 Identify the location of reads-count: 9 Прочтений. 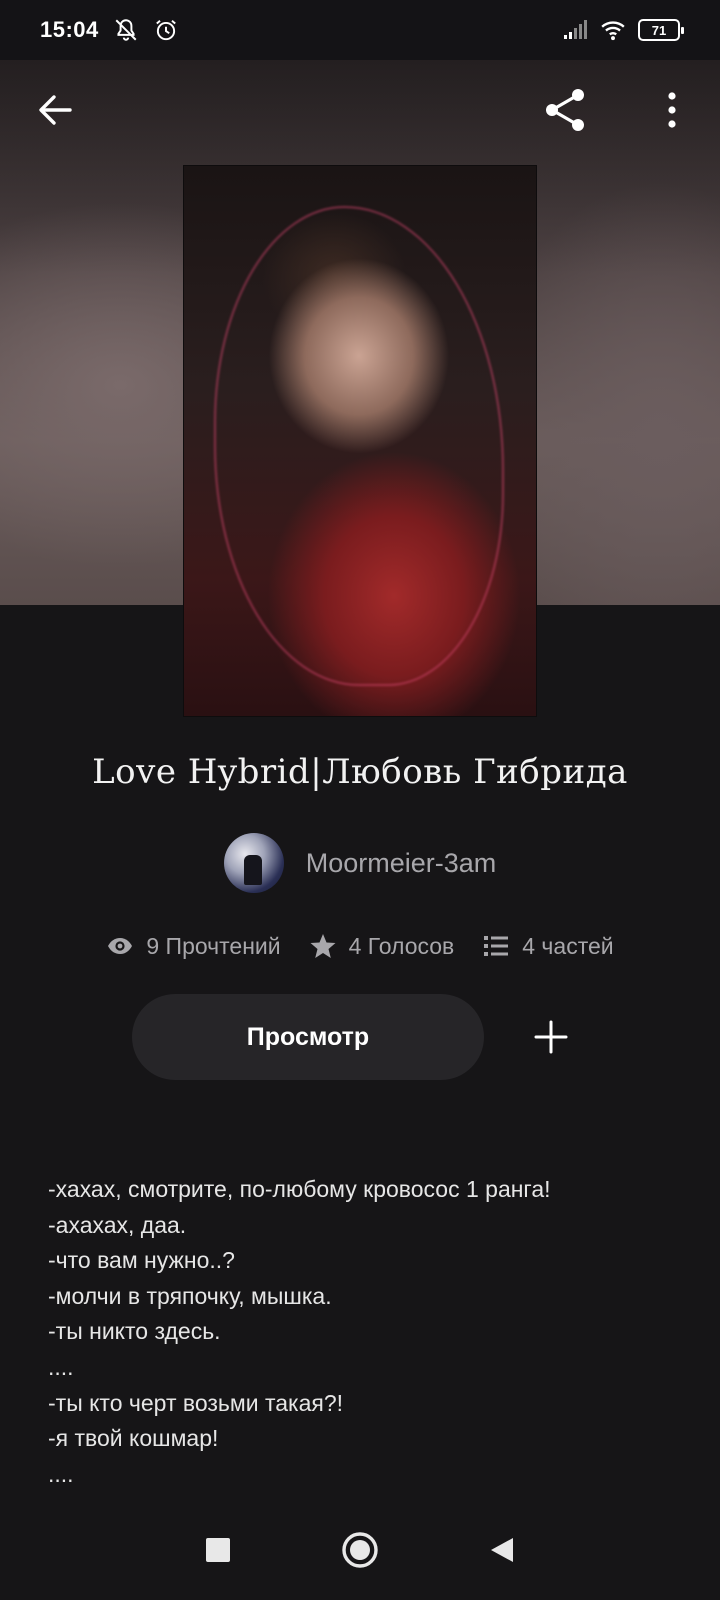
(213, 945).